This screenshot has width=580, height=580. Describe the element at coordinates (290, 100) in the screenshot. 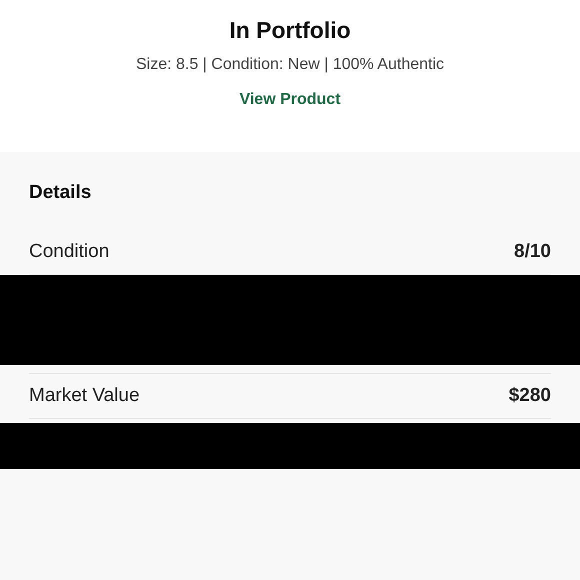

I see `view-product-link: View Product` at that location.